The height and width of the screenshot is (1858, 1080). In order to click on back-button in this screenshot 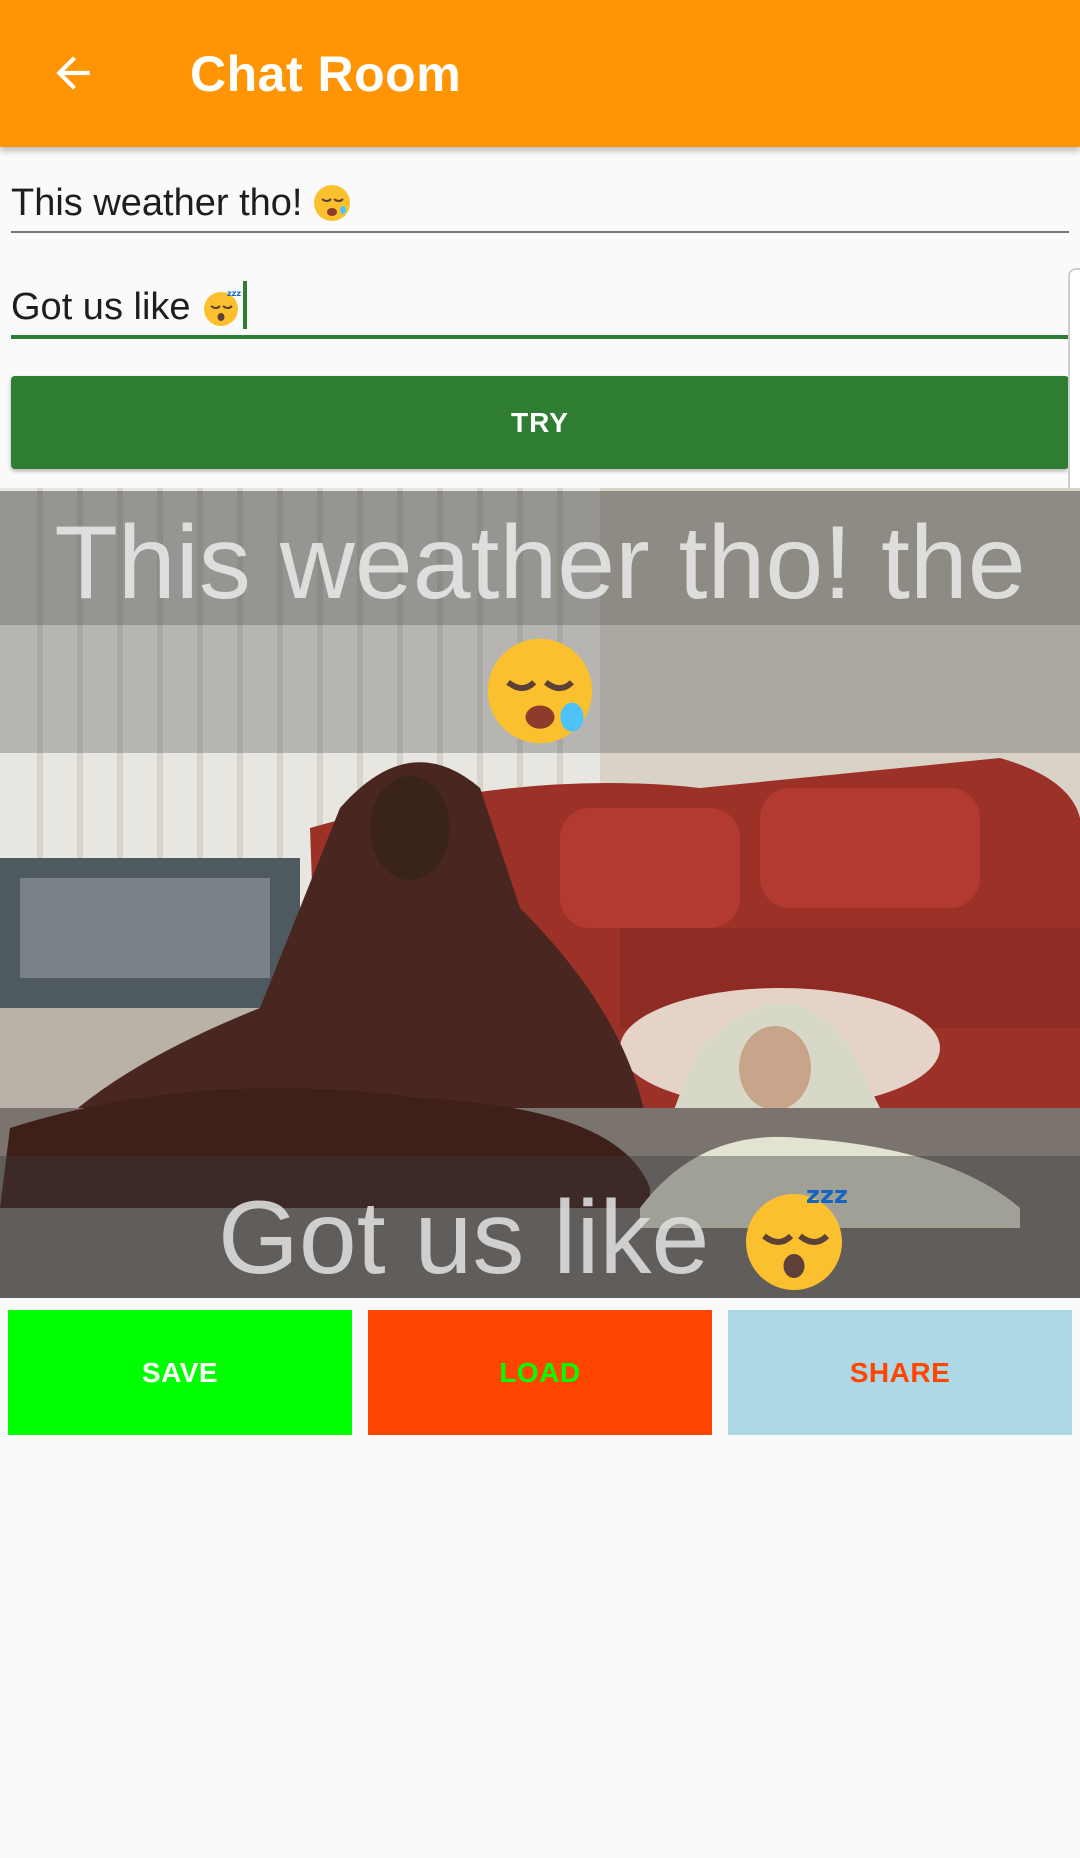, I will do `click(73, 73)`.